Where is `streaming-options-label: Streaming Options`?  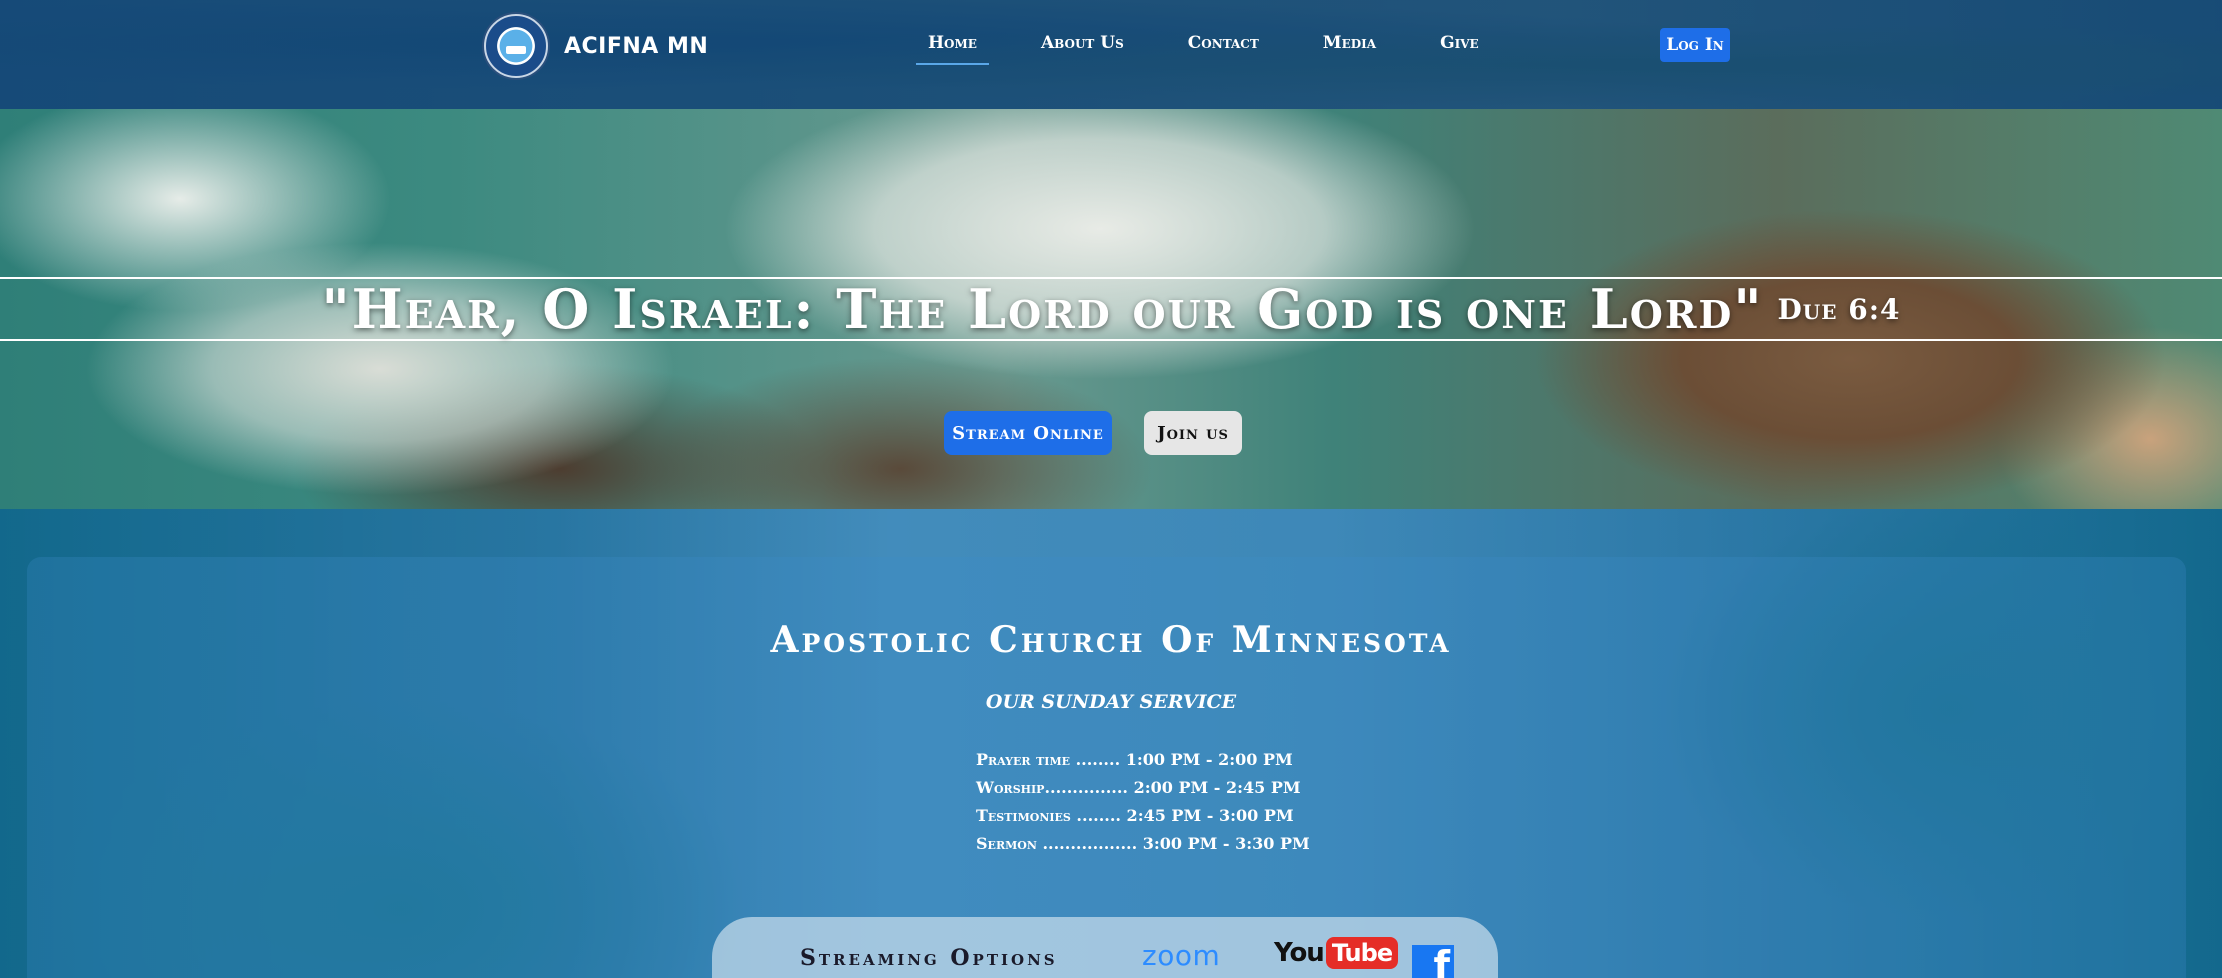 streaming-options-label: Streaming Options is located at coordinates (929, 958).